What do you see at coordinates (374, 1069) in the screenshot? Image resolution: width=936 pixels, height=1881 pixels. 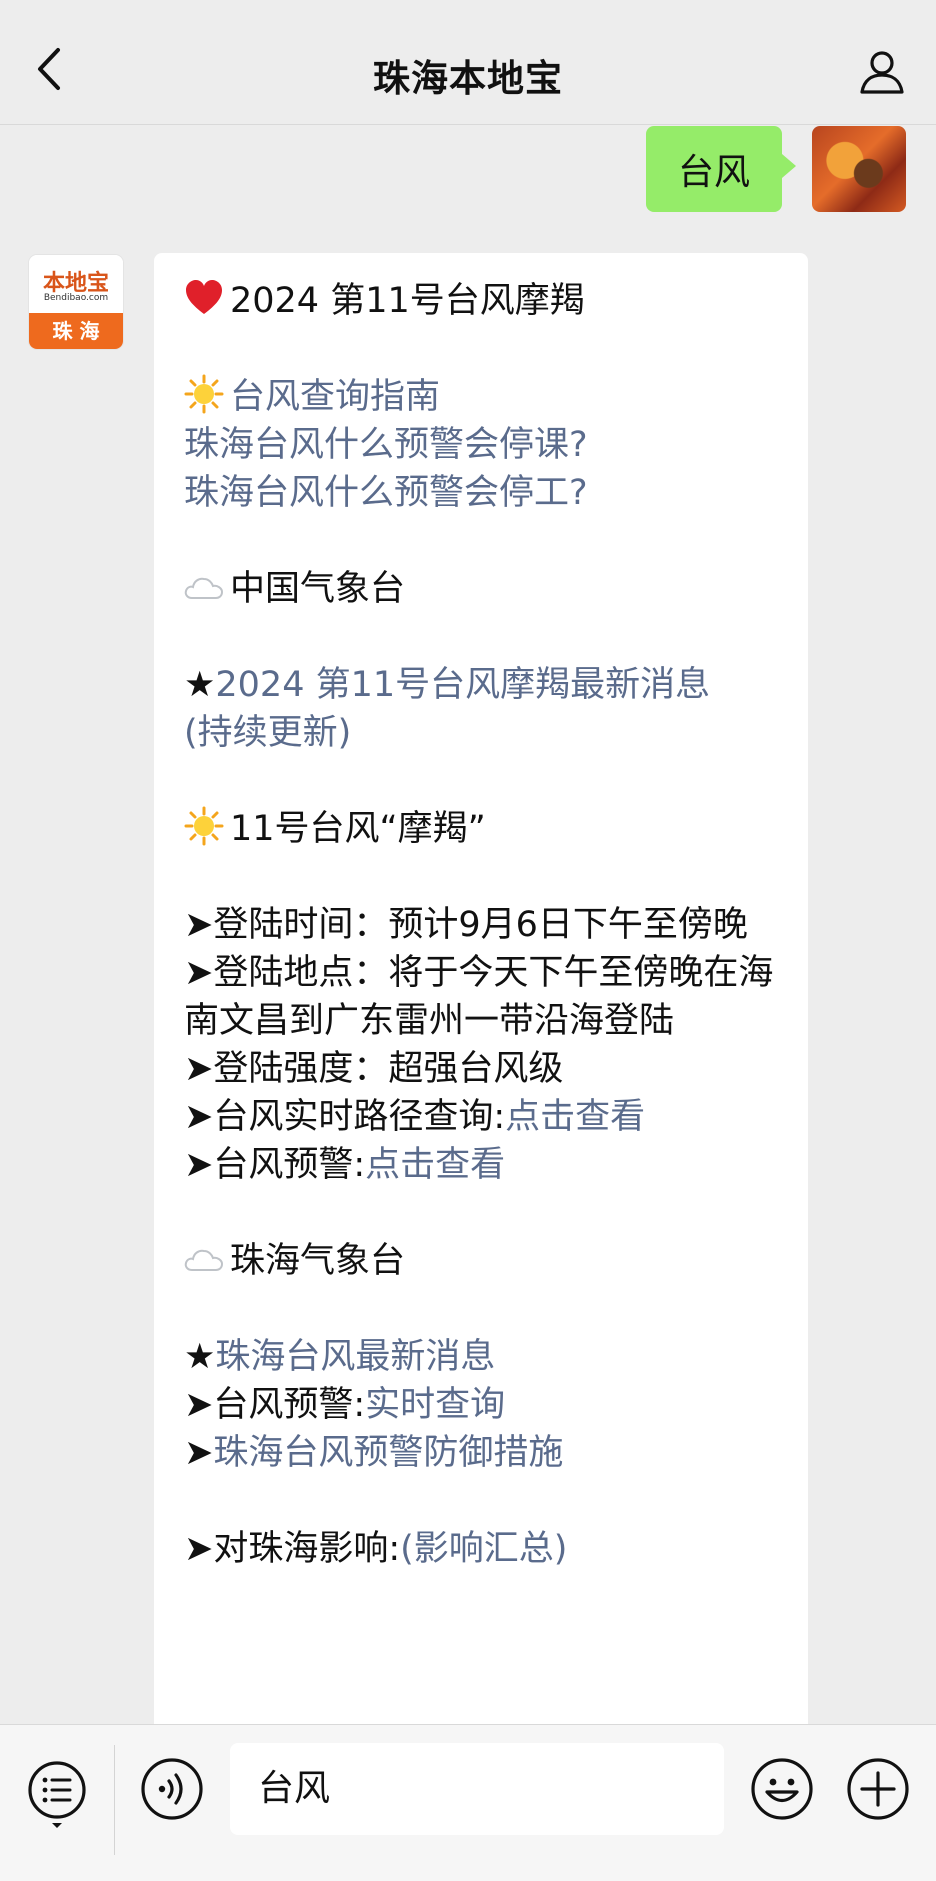 I see `landfall-intensity: ➤登陆强度：超强台风级` at bounding box center [374, 1069].